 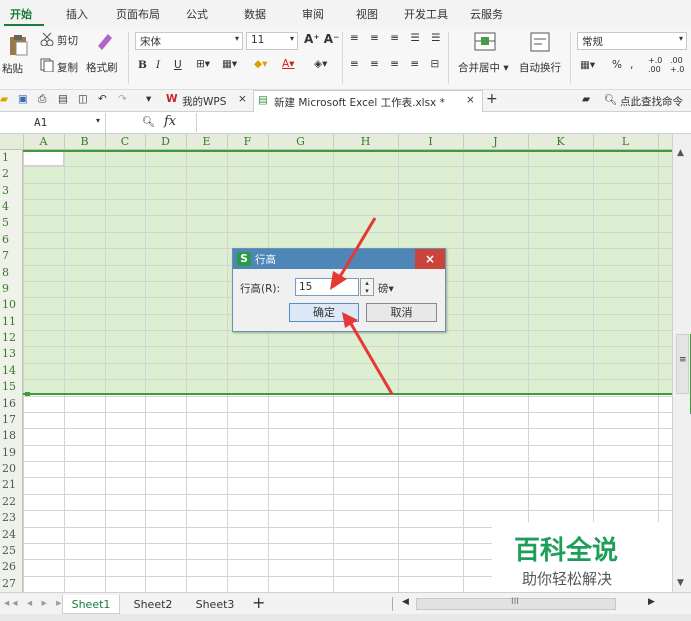 What do you see at coordinates (43, 142) in the screenshot?
I see `column-header-a: A` at bounding box center [43, 142].